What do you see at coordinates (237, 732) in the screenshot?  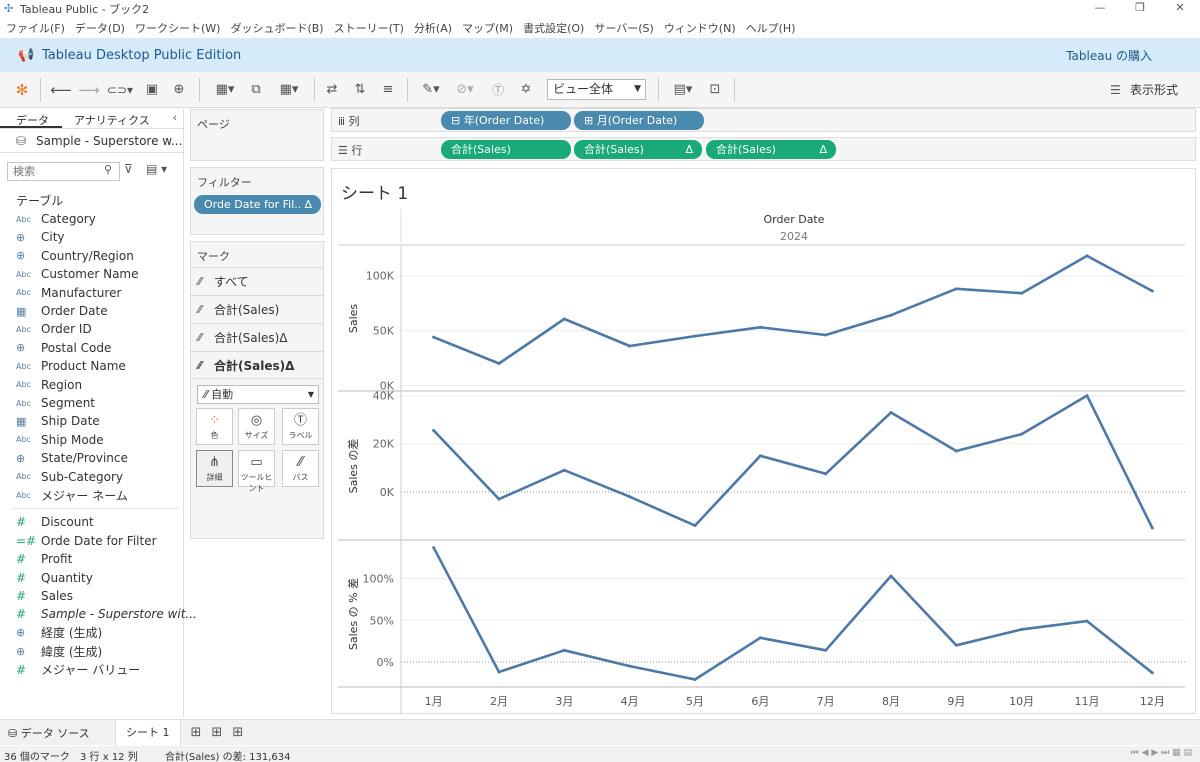 I see `new-story-icon: ⊞` at bounding box center [237, 732].